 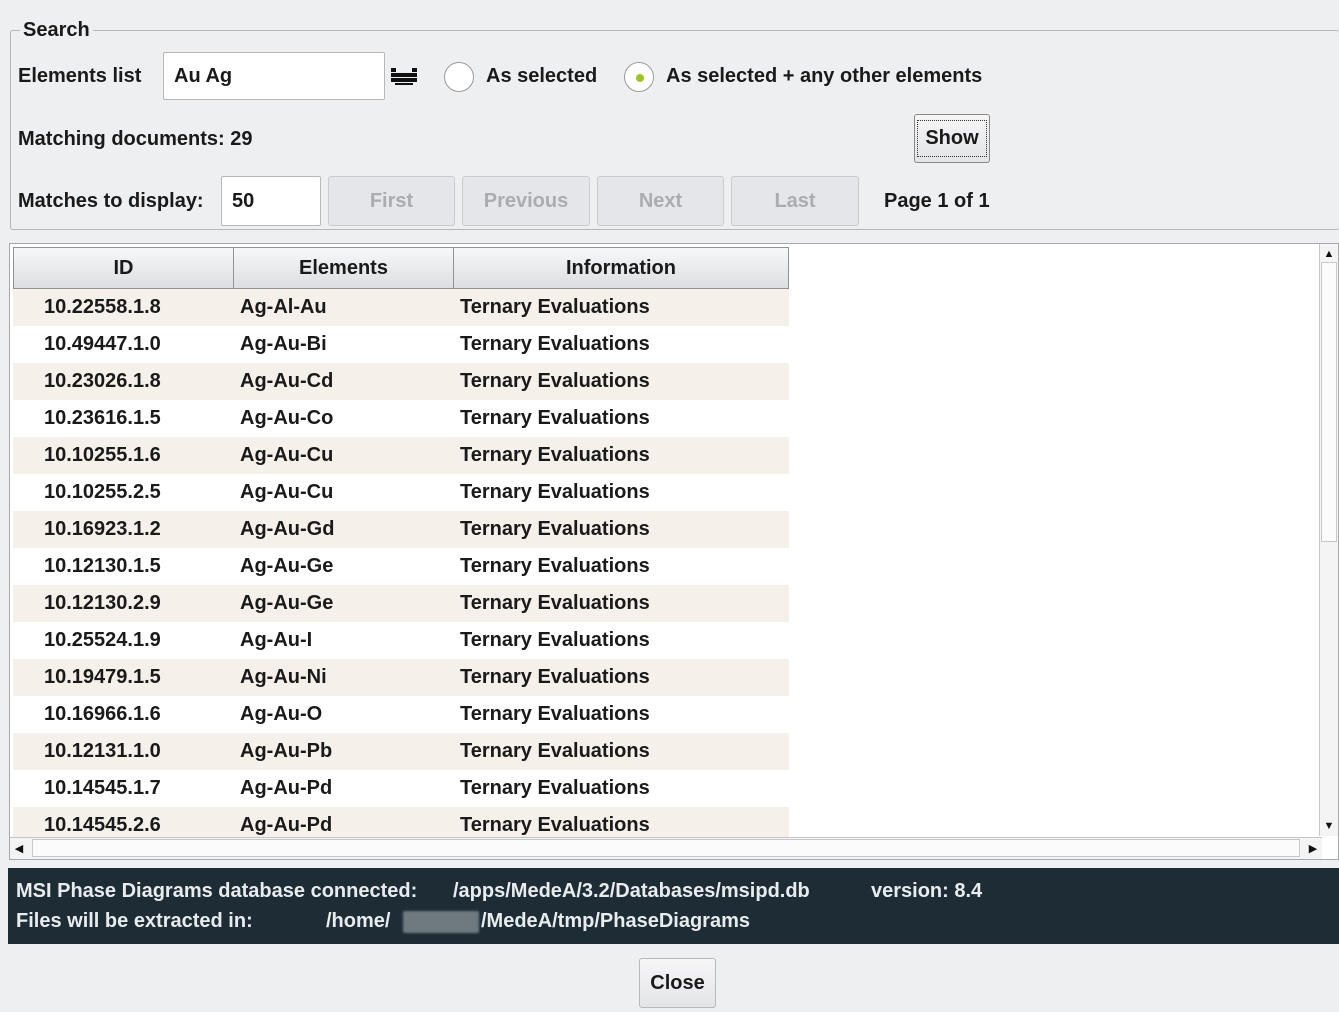 What do you see at coordinates (824, 76) in the screenshot?
I see `as-selected-plus-label: As selected + any other elements` at bounding box center [824, 76].